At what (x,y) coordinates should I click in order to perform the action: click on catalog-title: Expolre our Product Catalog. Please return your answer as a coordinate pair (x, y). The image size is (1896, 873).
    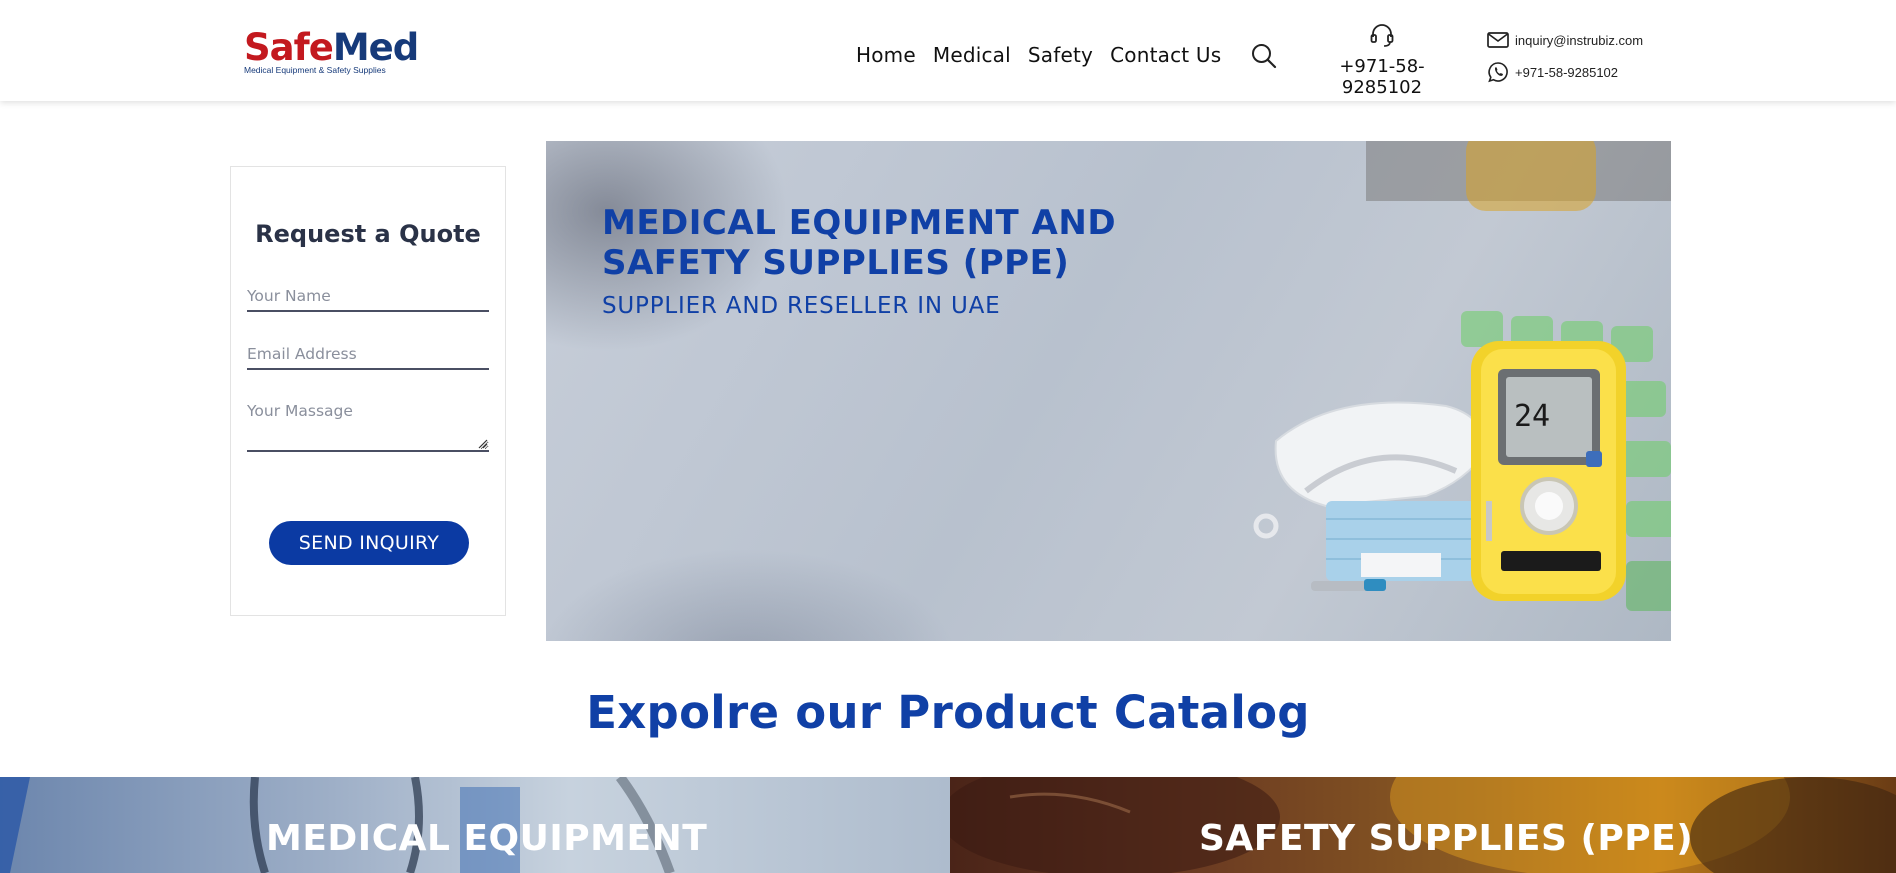
    Looking at the image, I should click on (948, 712).